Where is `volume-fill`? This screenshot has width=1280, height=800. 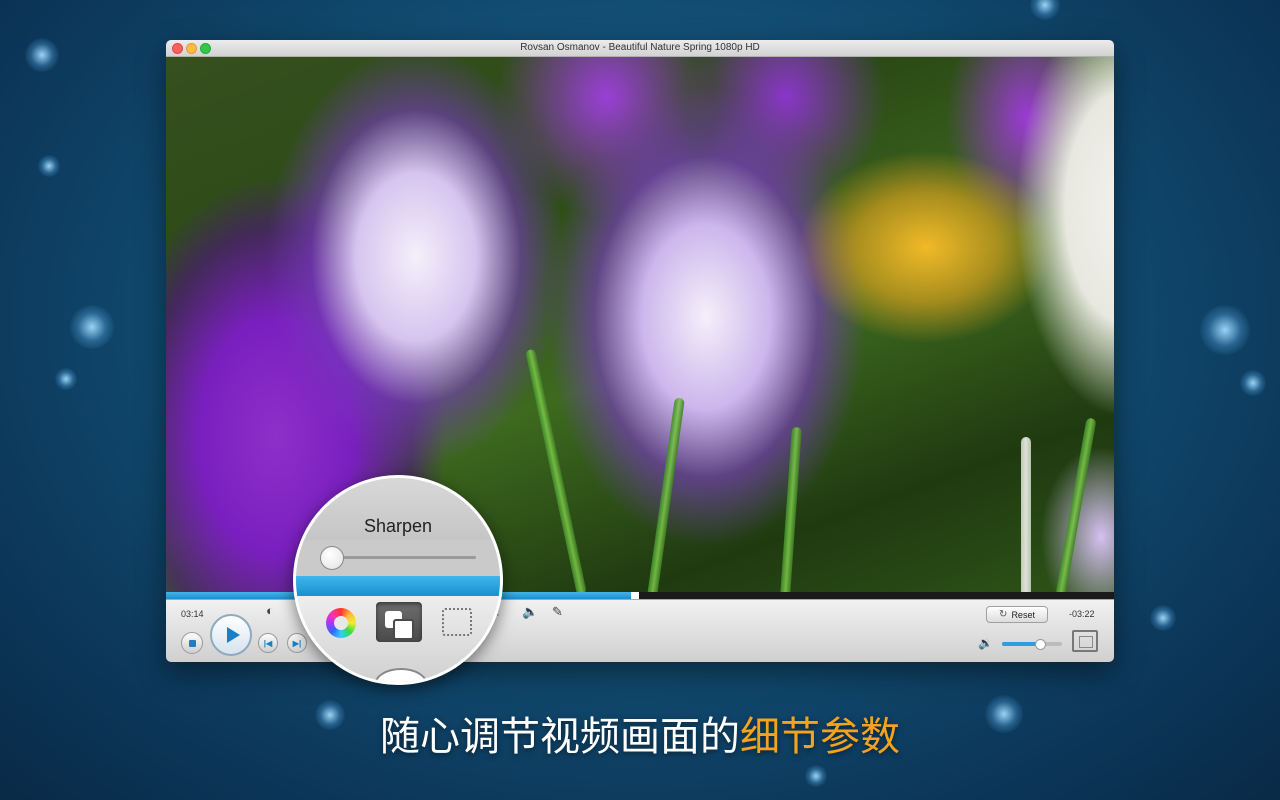 volume-fill is located at coordinates (1020, 644).